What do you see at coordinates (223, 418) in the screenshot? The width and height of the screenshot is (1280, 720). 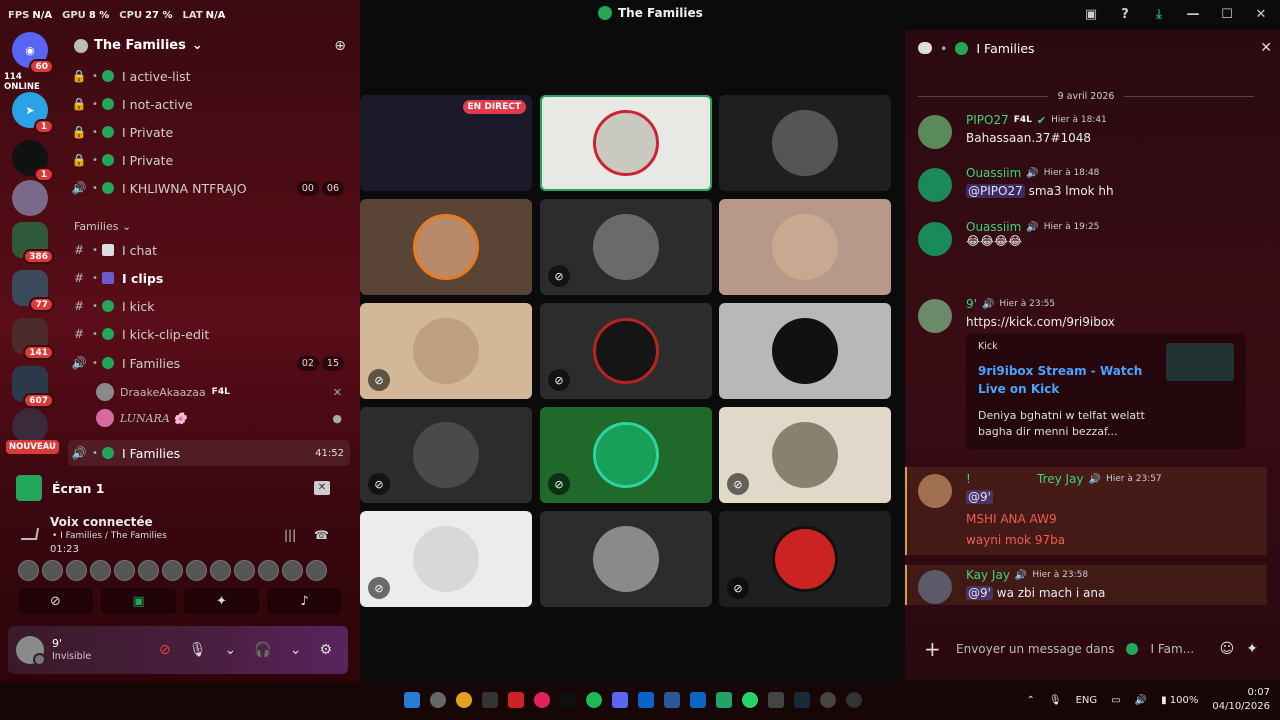 I see `voice-user: LUNARA 🌸 ●` at bounding box center [223, 418].